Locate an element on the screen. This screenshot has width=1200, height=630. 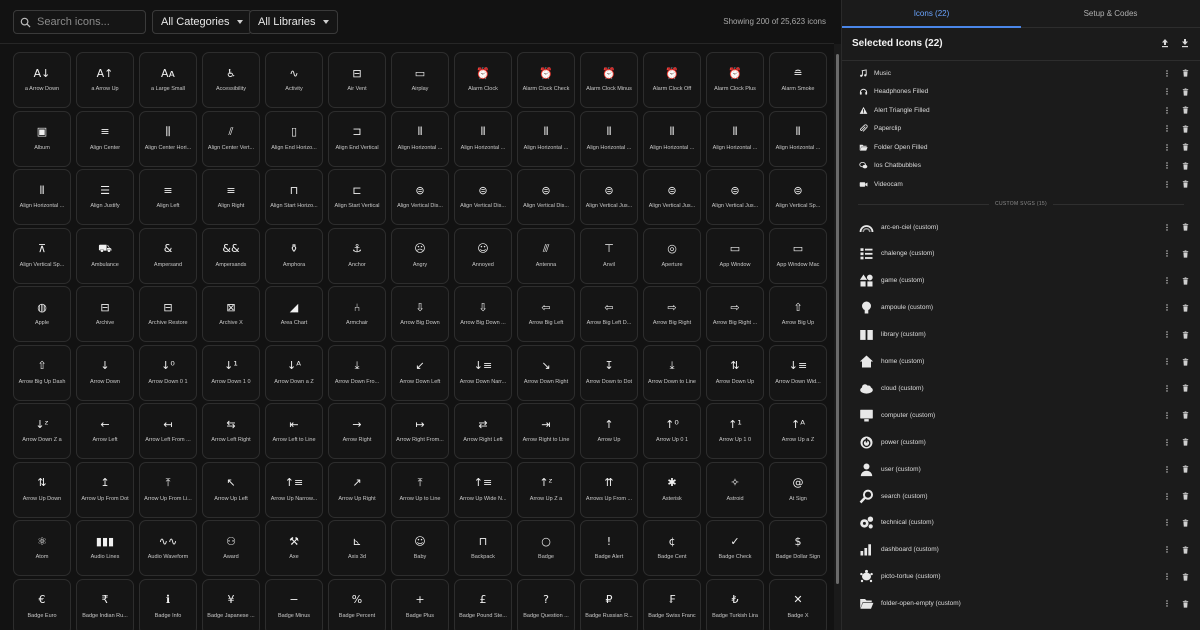
icon-tile: ⇥ Arrow Right to Line is located at coordinates (546, 431).